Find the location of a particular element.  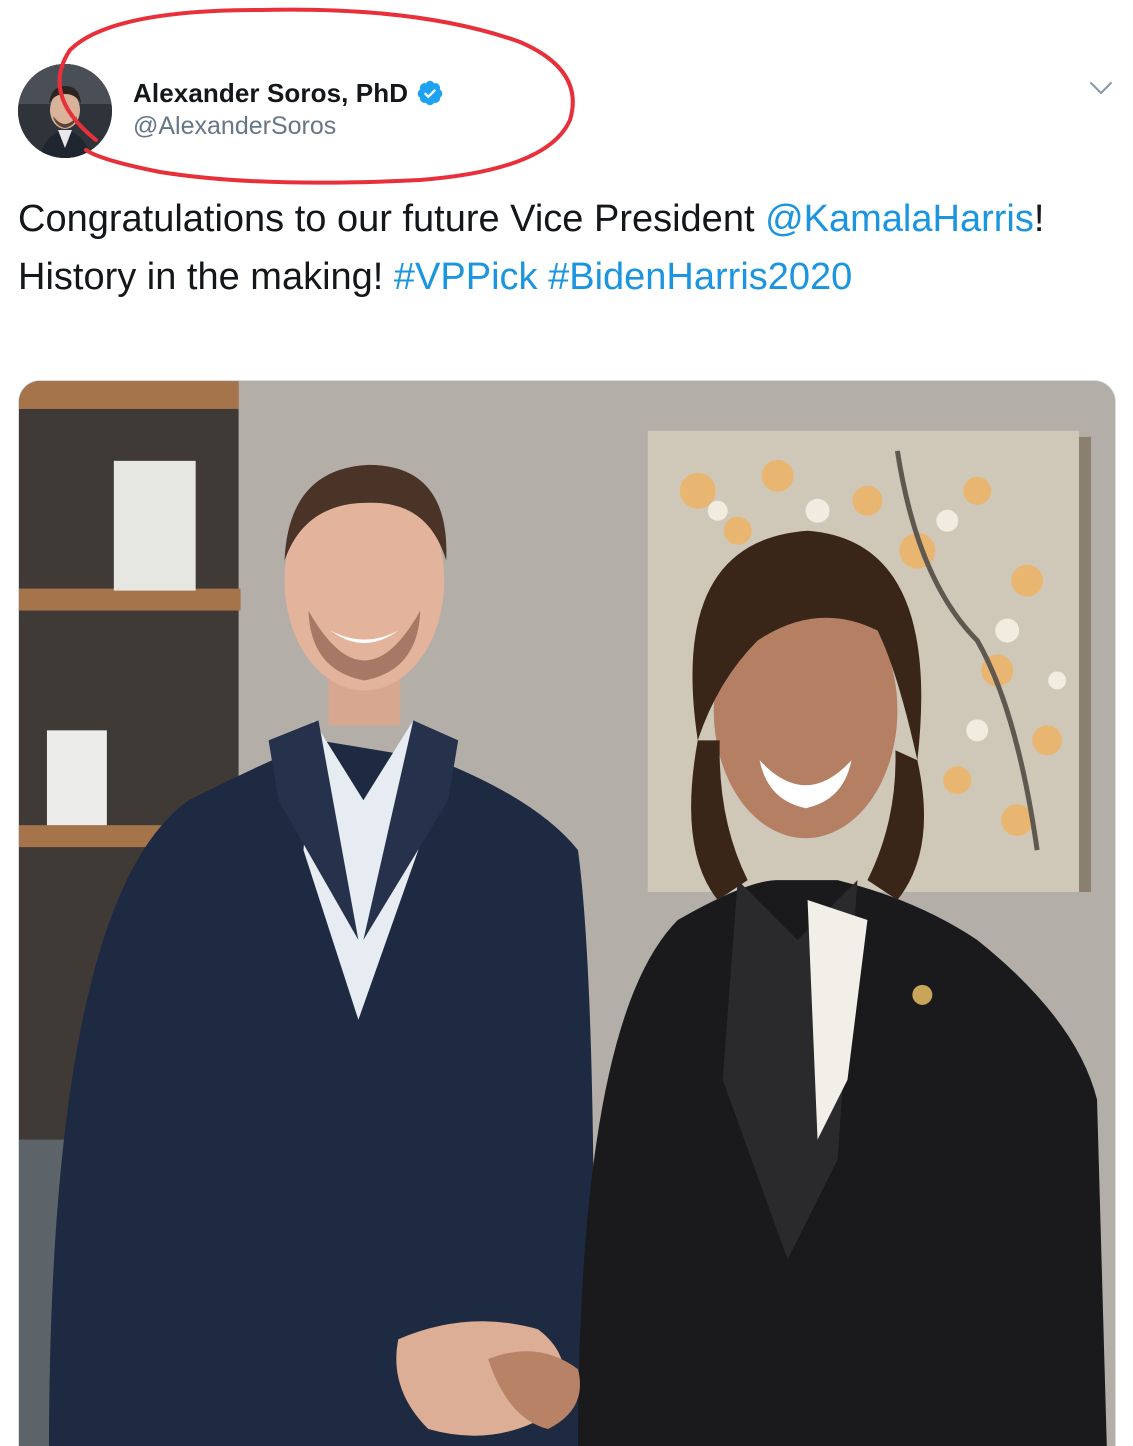

author-name-row: Alexander Soros, PhD is located at coordinates (288, 93).